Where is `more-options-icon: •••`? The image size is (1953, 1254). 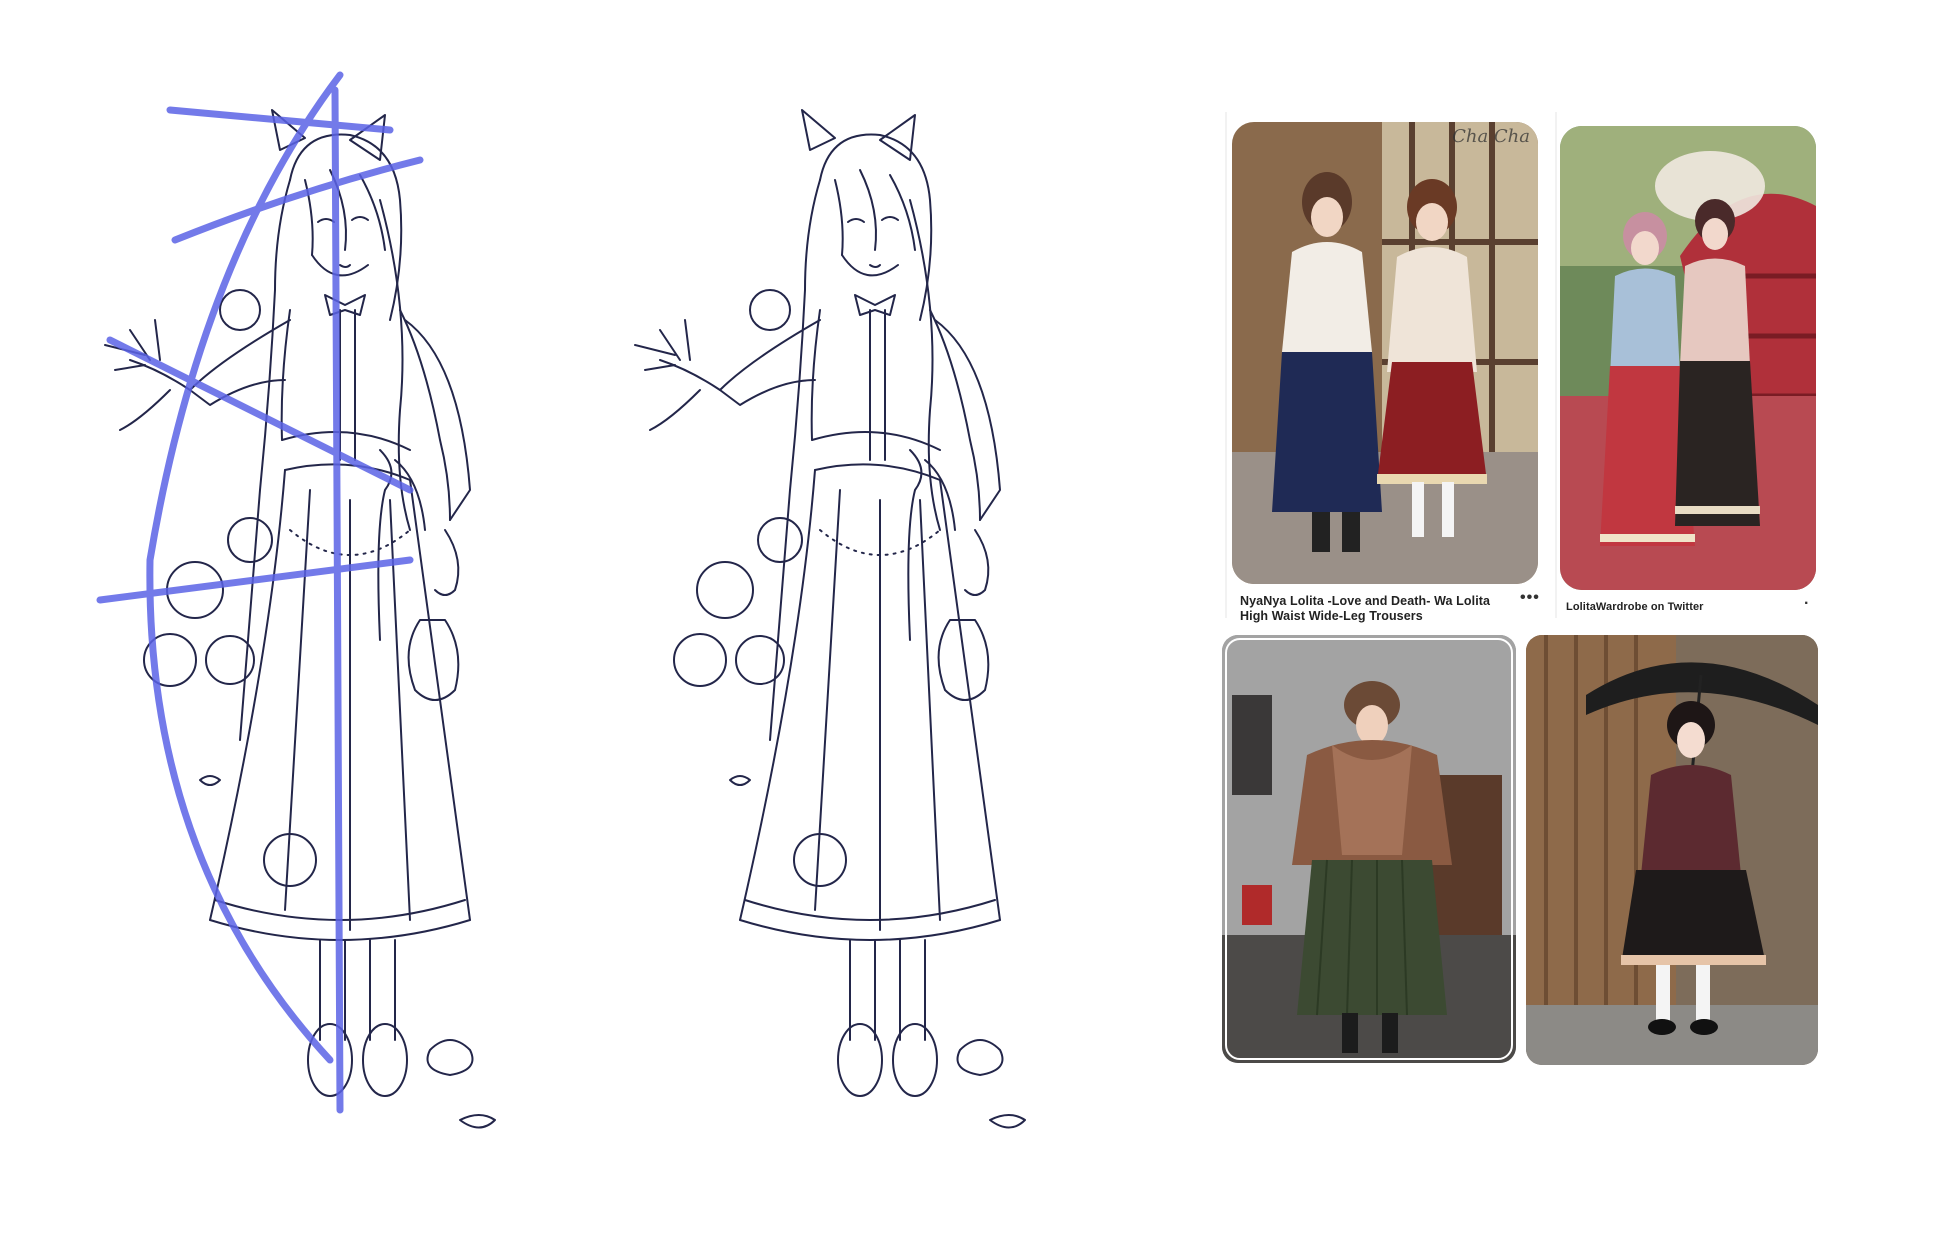
more-options-icon: ••• is located at coordinates (1530, 598).